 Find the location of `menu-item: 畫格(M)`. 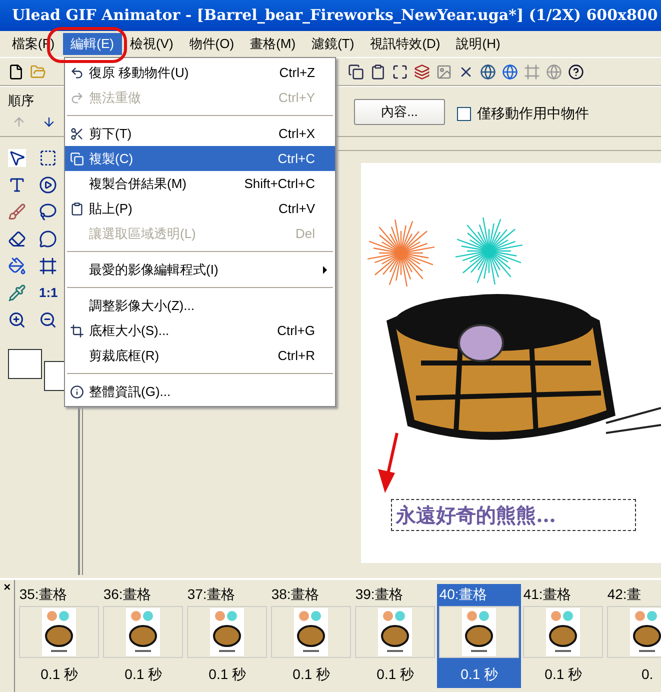

menu-item: 畫格(M) is located at coordinates (273, 44).